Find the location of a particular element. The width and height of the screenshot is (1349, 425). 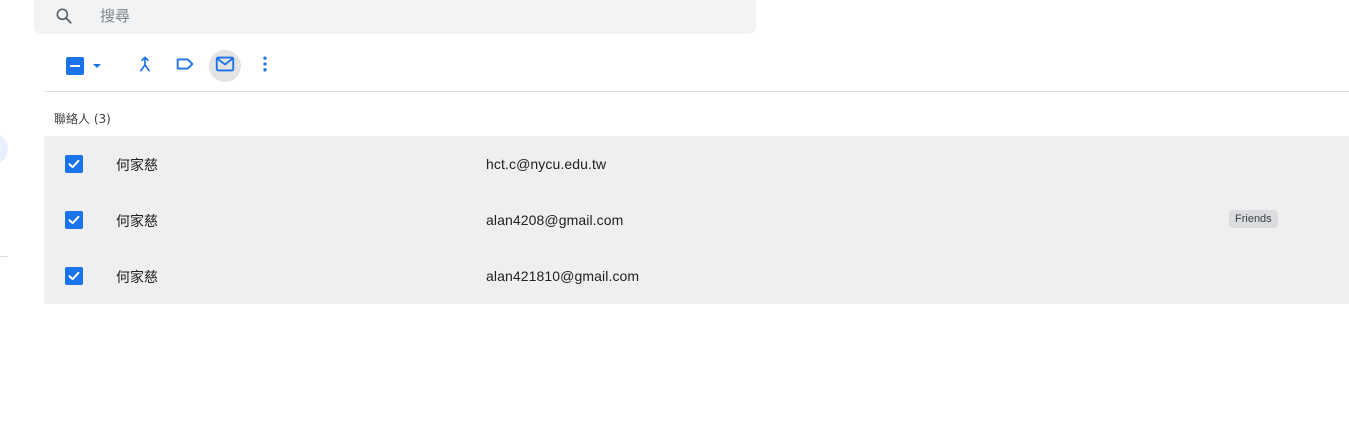

contact-row: 何家慈 hct.c@nycu.edu.tw is located at coordinates (696, 164).